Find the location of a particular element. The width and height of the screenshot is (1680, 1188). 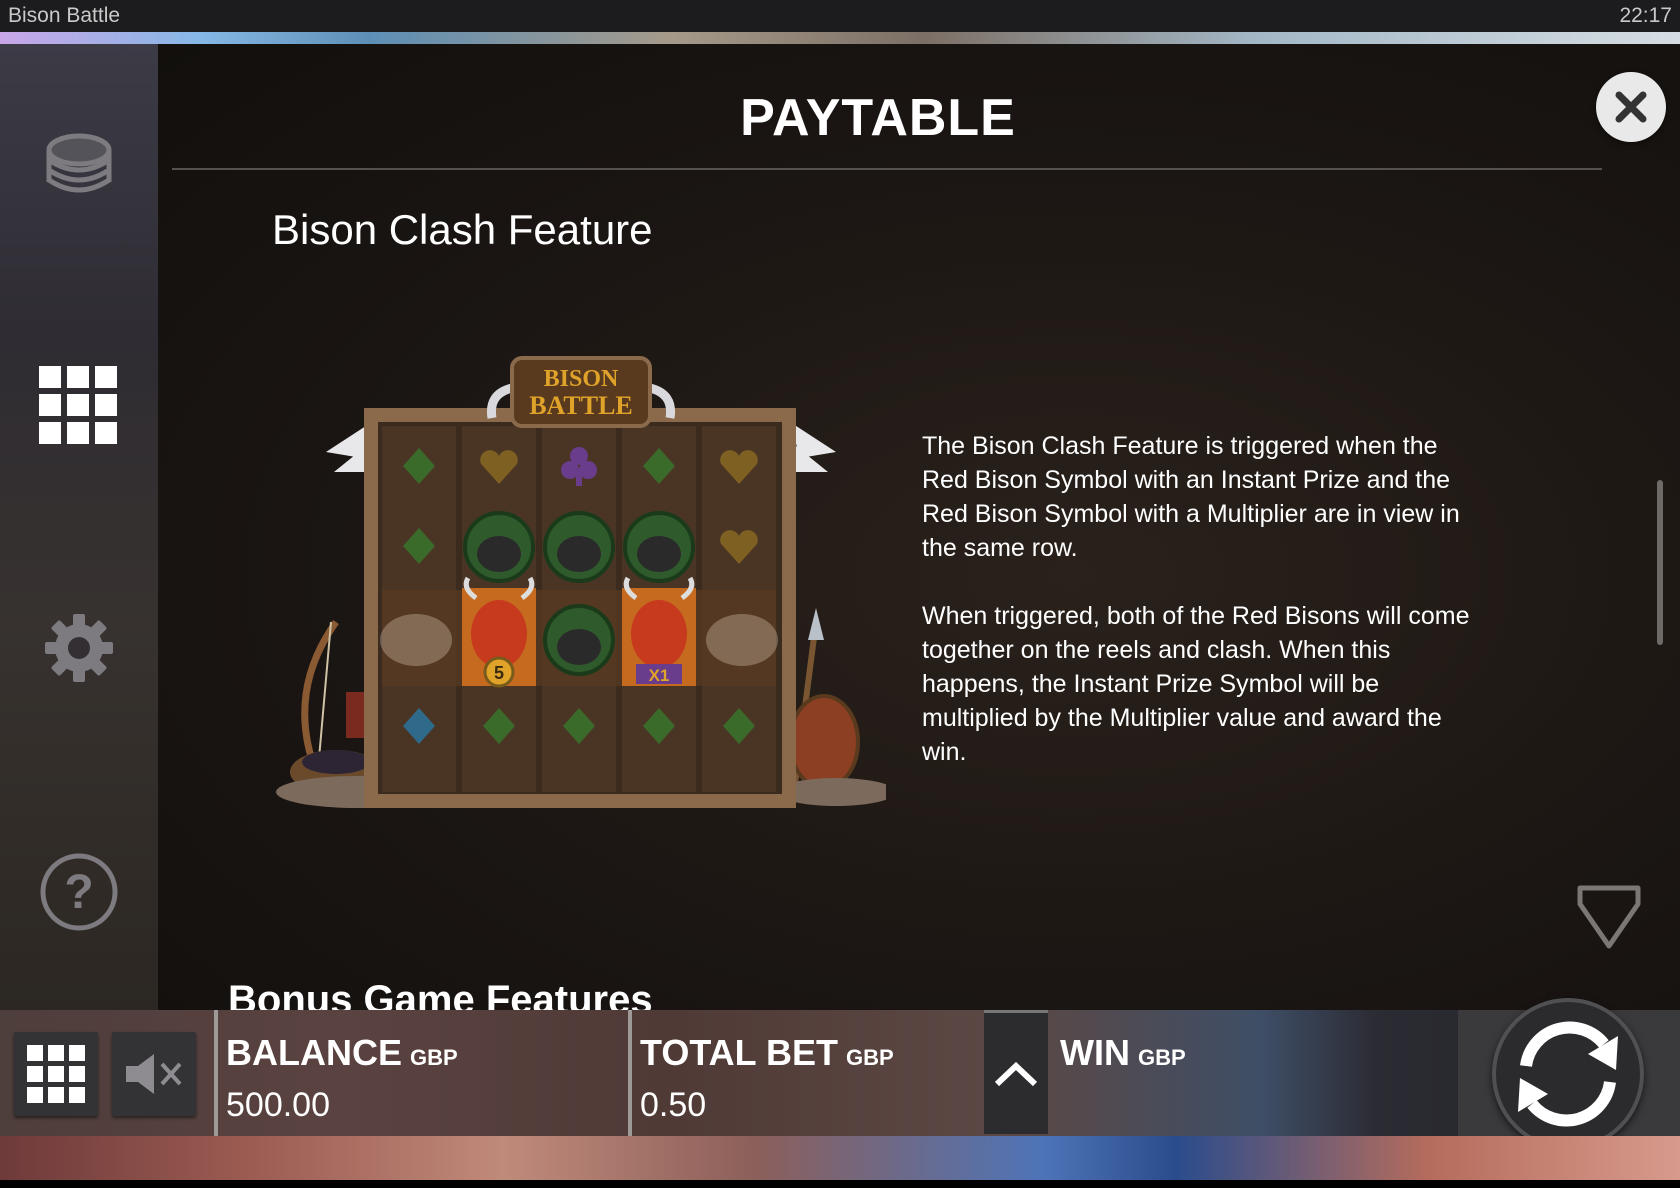

scroll-down-icon is located at coordinates (1609, 917).